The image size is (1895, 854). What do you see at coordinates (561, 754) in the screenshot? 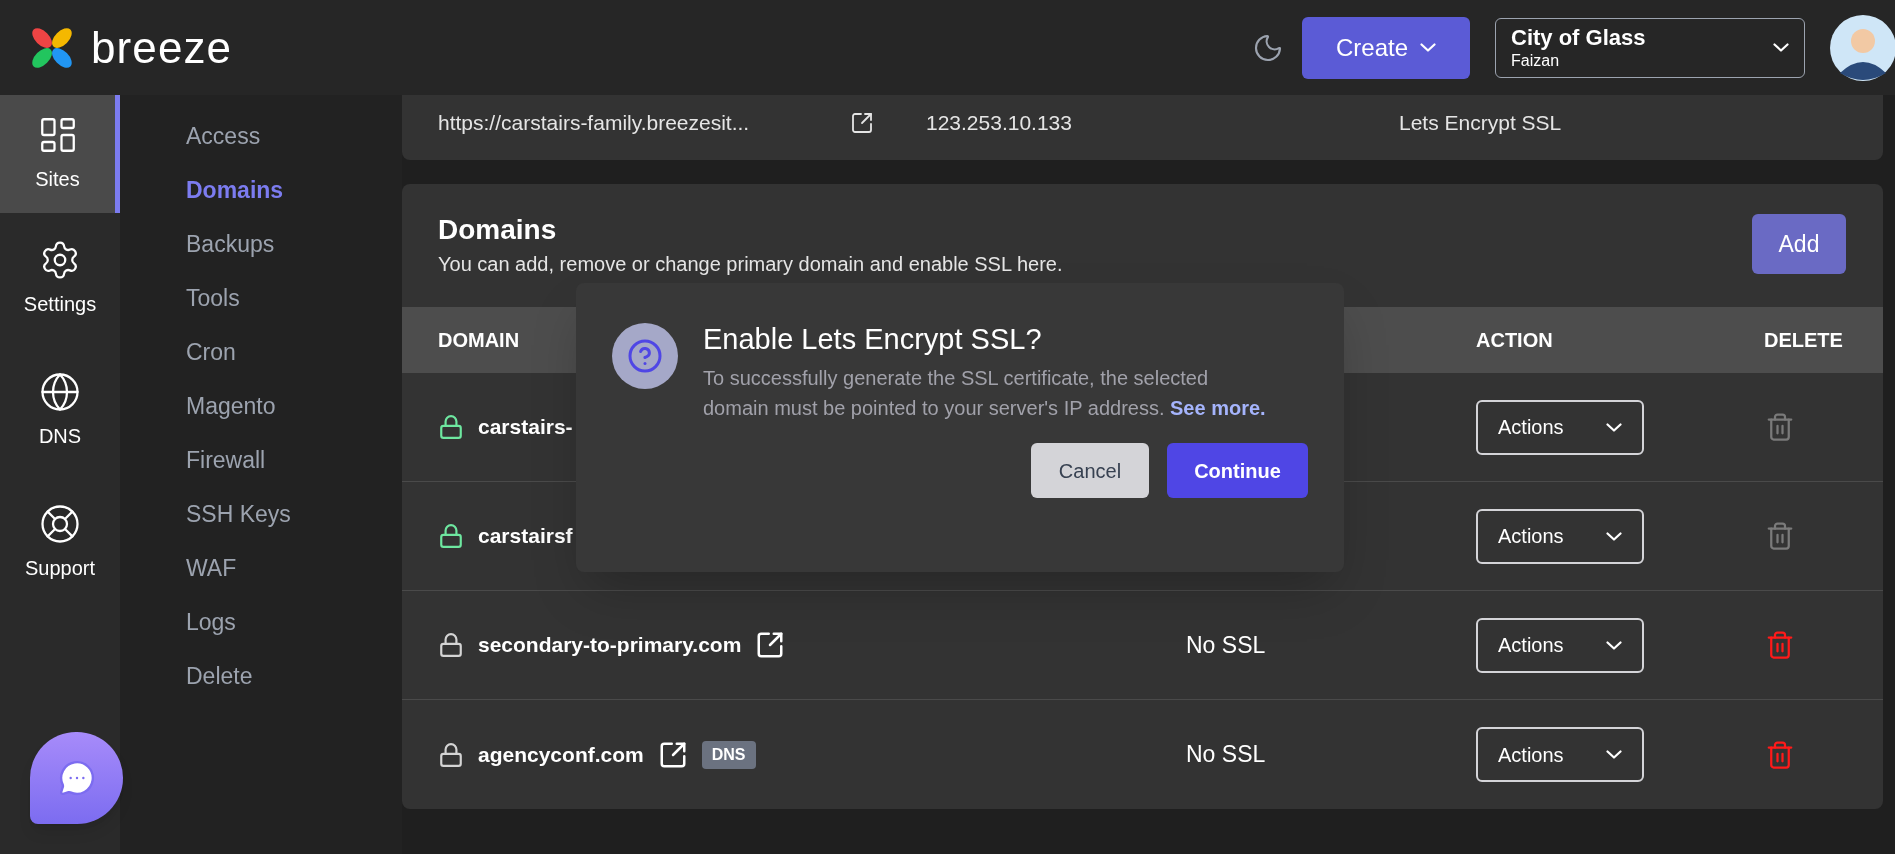
I see `domain-name: agencyconf.com` at bounding box center [561, 754].